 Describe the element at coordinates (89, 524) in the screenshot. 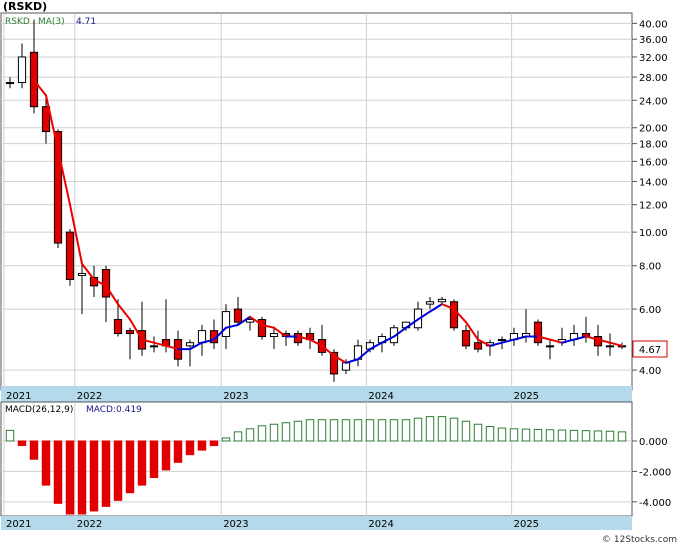

I see `macd-x-tick-label: 2022` at that location.